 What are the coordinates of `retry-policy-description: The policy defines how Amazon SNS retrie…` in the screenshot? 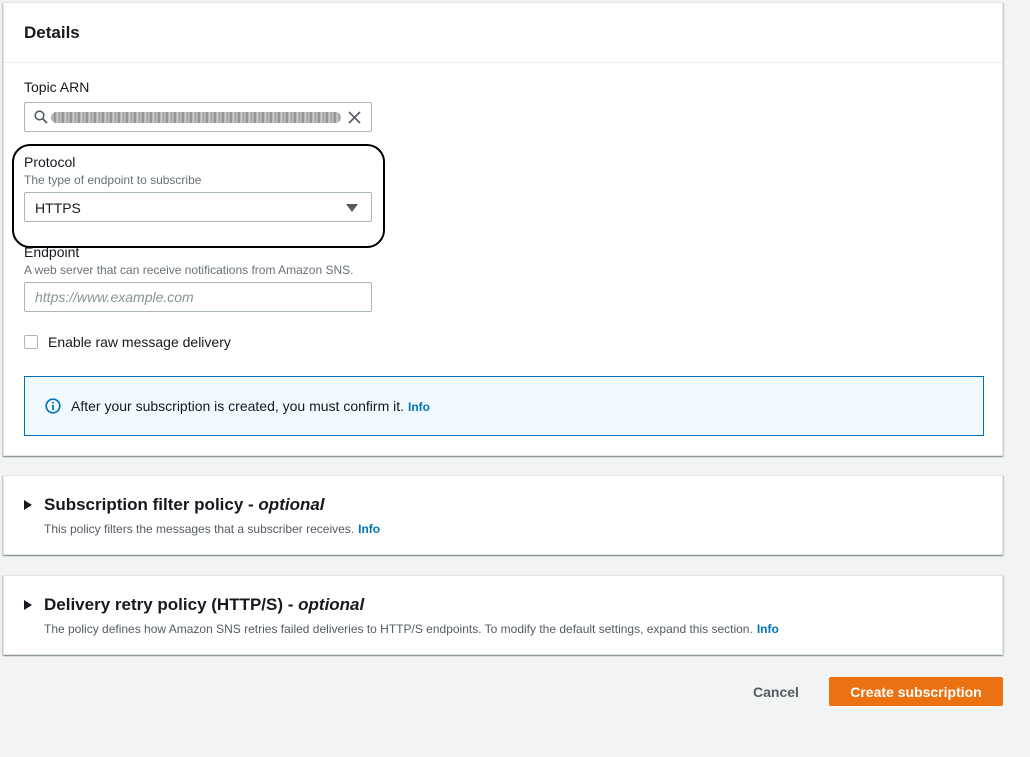 It's located at (411, 629).